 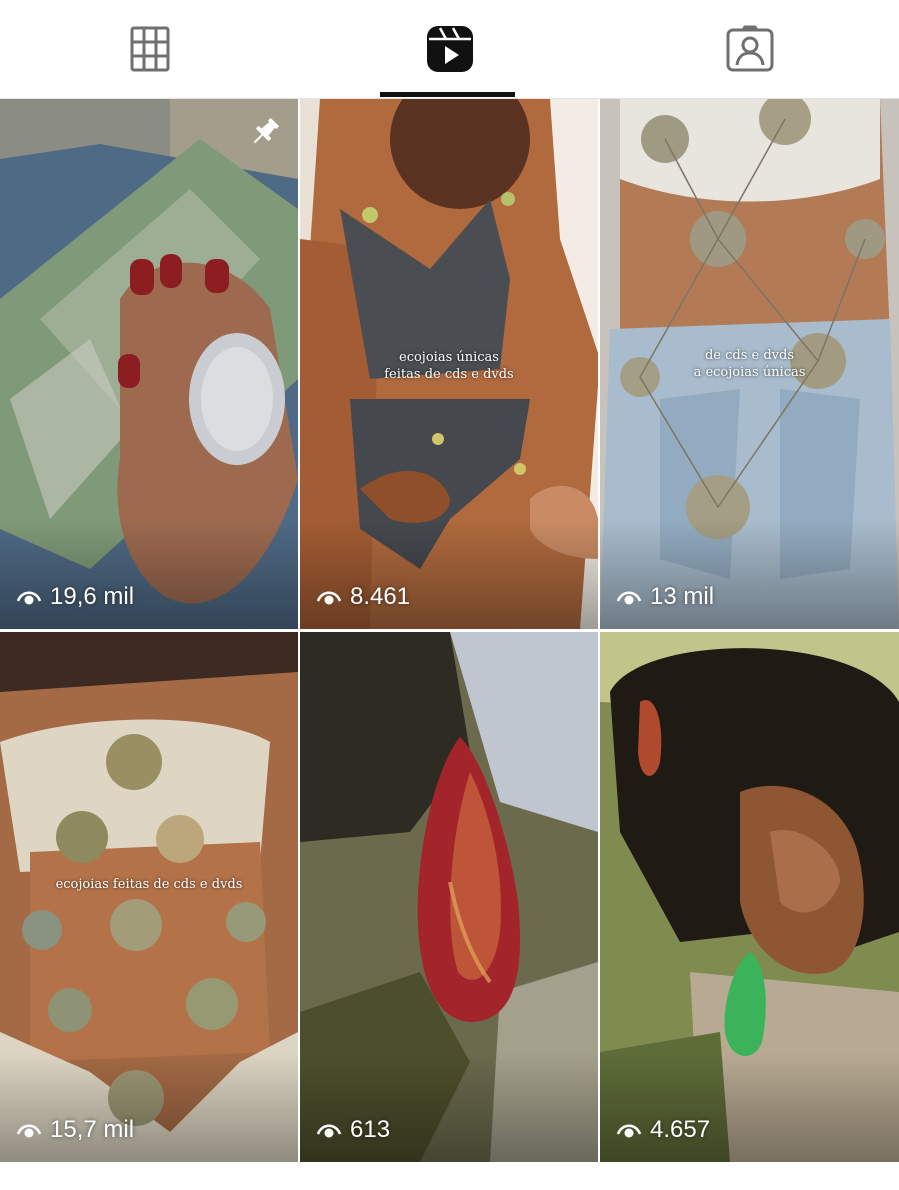 I want to click on reel-tile: 4.657, so click(x=749, y=897).